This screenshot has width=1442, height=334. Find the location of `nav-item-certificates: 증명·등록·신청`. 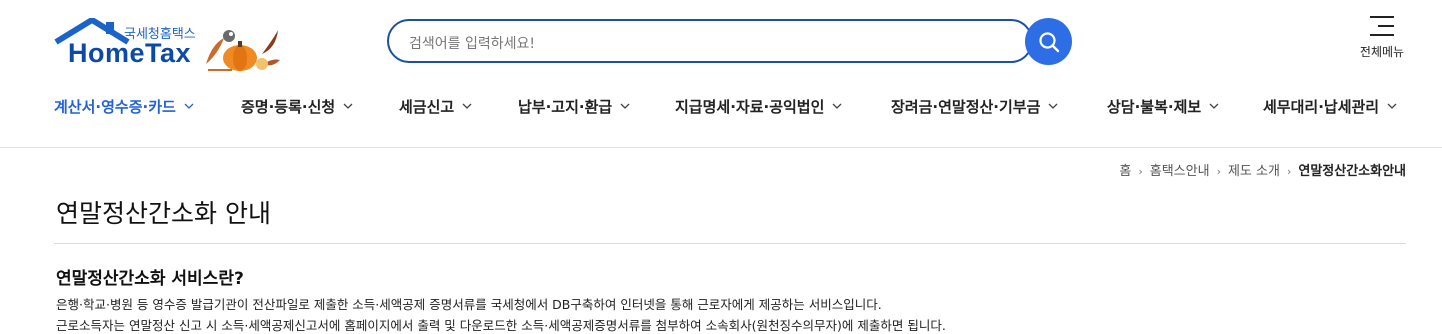

nav-item-certificates: 증명·등록·신청 is located at coordinates (297, 106).